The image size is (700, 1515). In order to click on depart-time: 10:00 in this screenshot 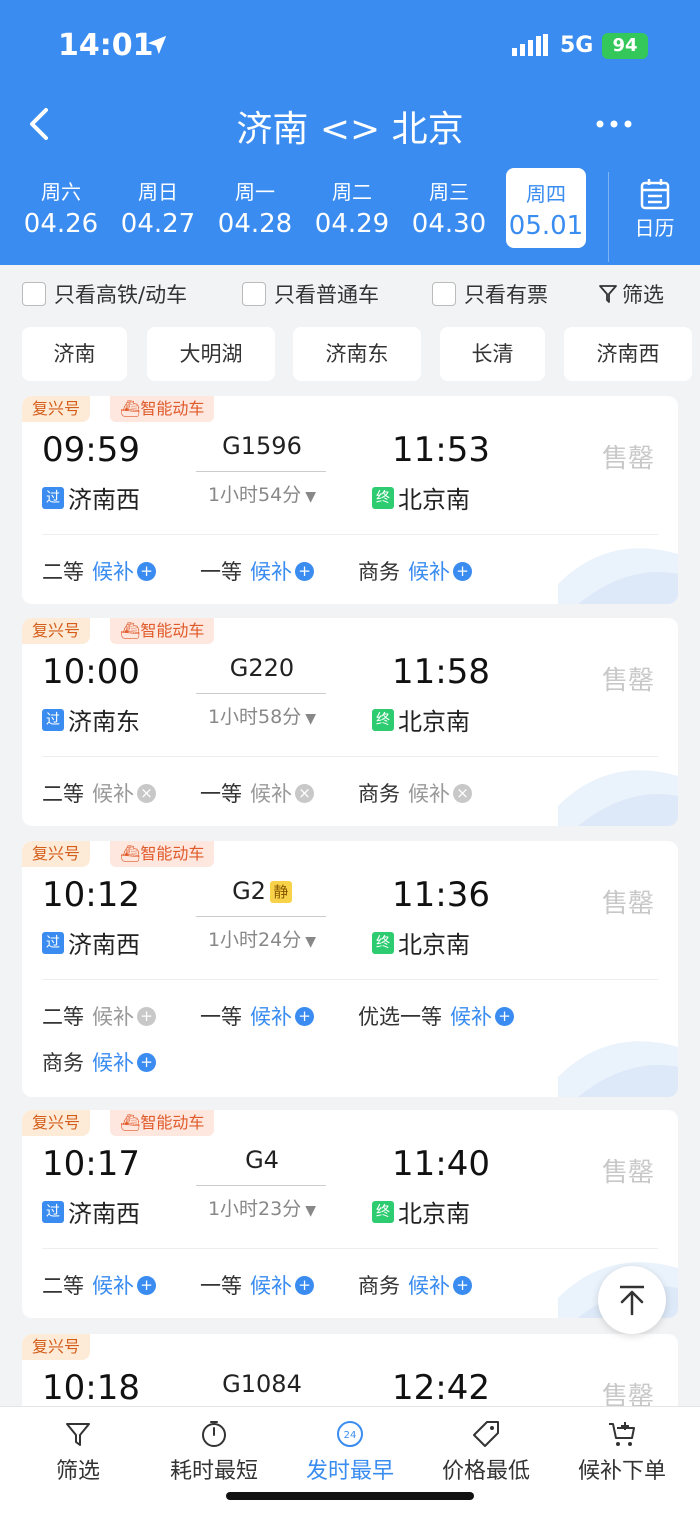, I will do `click(91, 672)`.